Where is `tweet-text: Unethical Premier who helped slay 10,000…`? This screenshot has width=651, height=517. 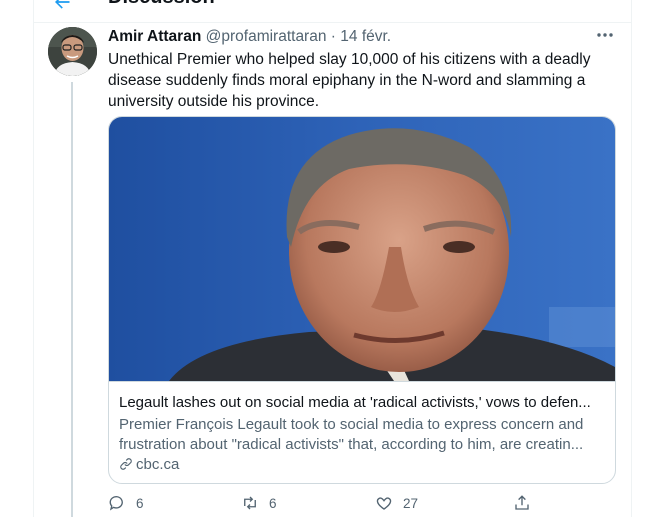
tweet-text: Unethical Premier who helped slay 10,000… is located at coordinates (349, 80).